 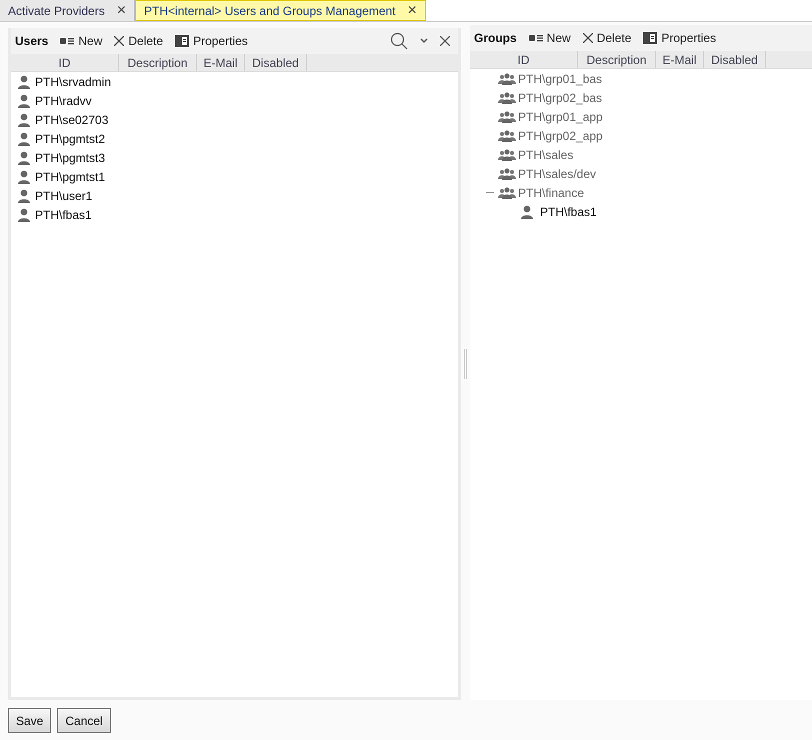 I want to click on tree-item: PTH\sales, so click(x=546, y=155).